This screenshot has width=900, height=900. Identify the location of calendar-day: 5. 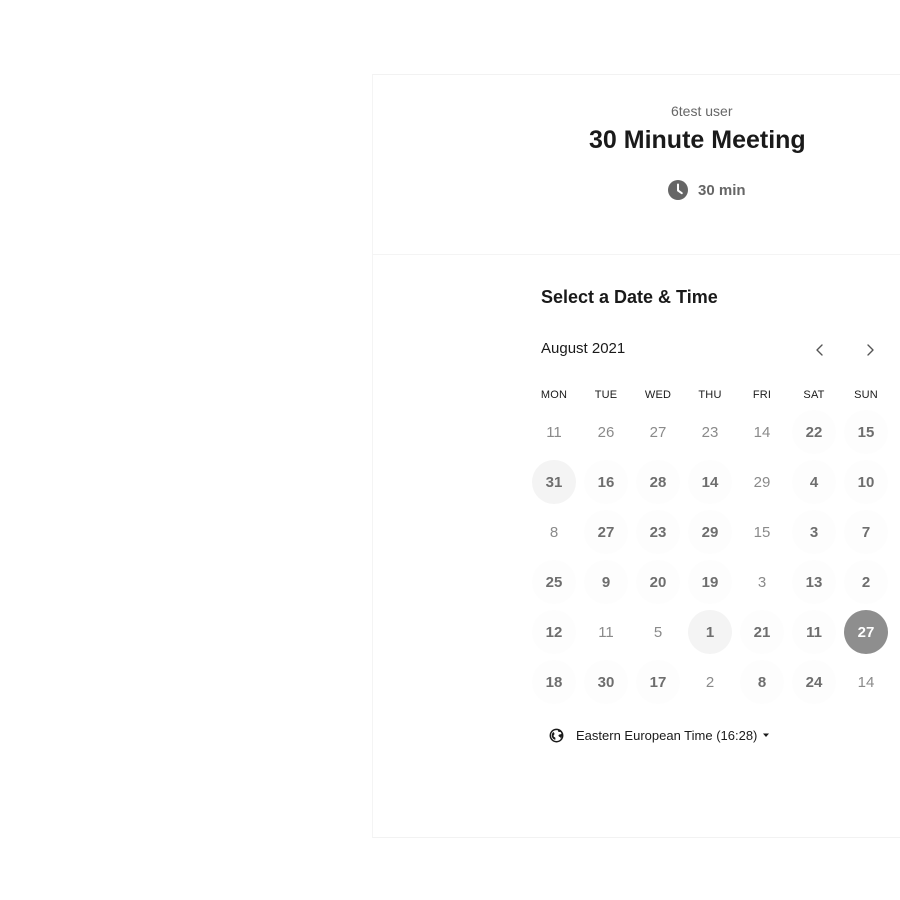
(658, 632).